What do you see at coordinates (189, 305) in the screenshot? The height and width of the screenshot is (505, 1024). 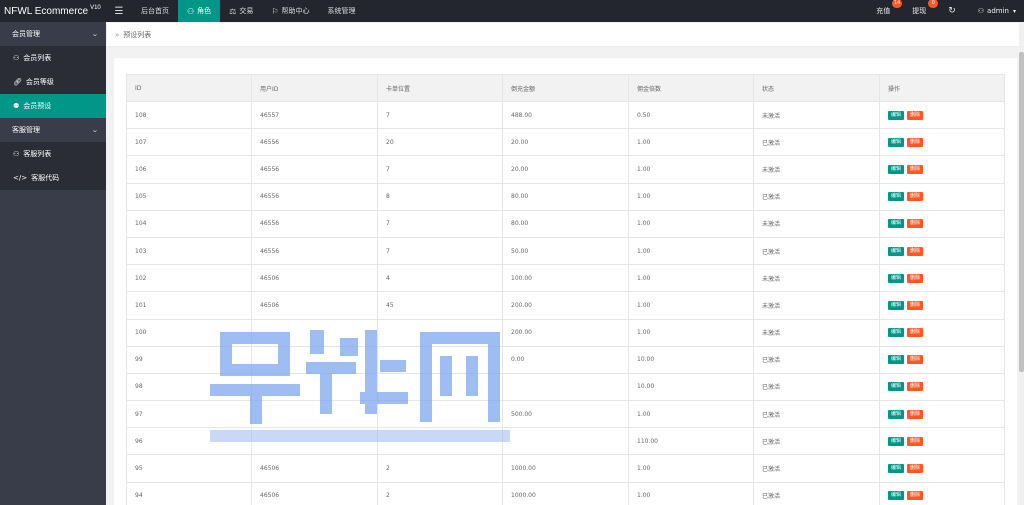 I see `table-cell: 101` at bounding box center [189, 305].